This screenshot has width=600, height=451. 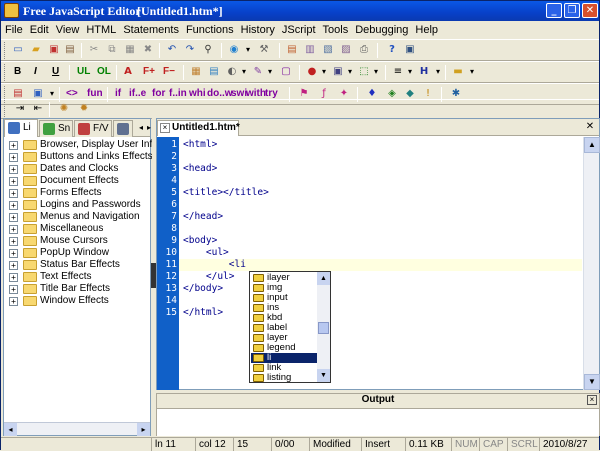 What do you see at coordinates (77, 253) in the screenshot?
I see `tree-item: + PopUp Window` at bounding box center [77, 253].